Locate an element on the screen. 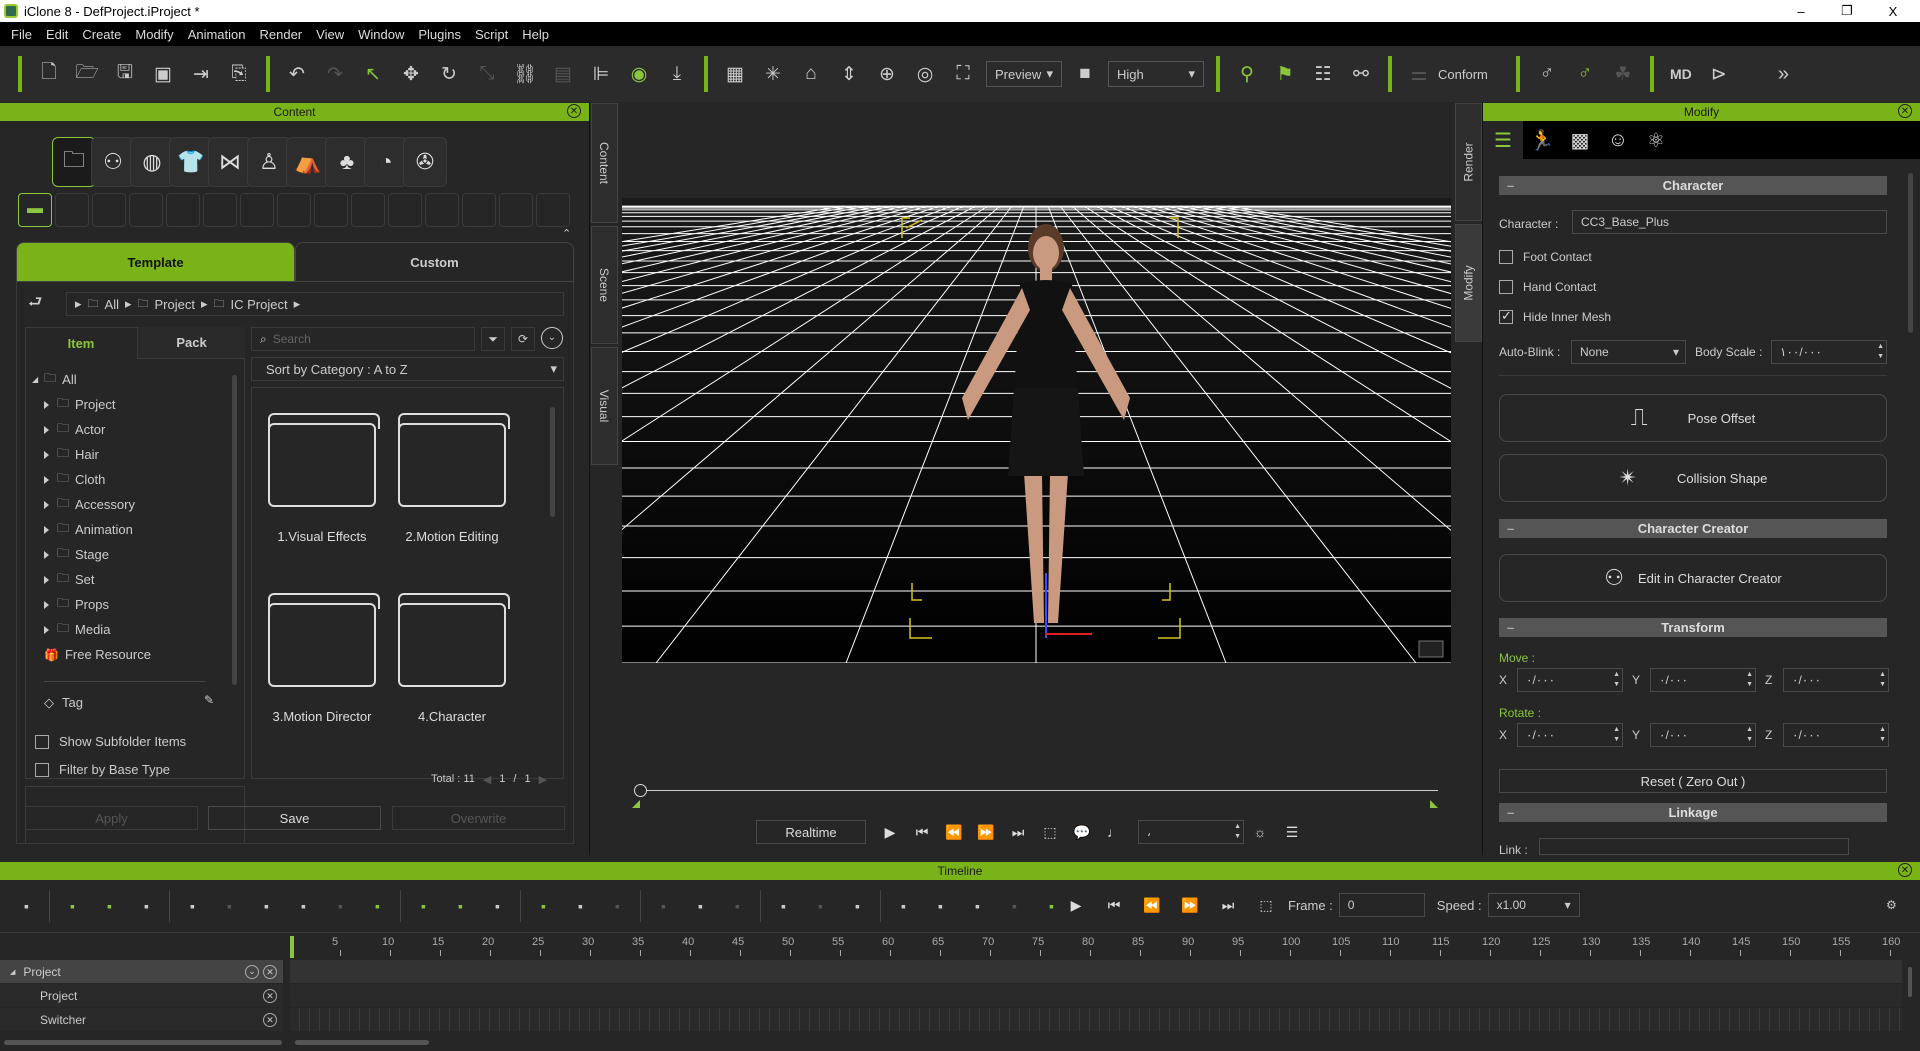 The image size is (1920, 1051). overwrite-button: Overwrite is located at coordinates (478, 818).